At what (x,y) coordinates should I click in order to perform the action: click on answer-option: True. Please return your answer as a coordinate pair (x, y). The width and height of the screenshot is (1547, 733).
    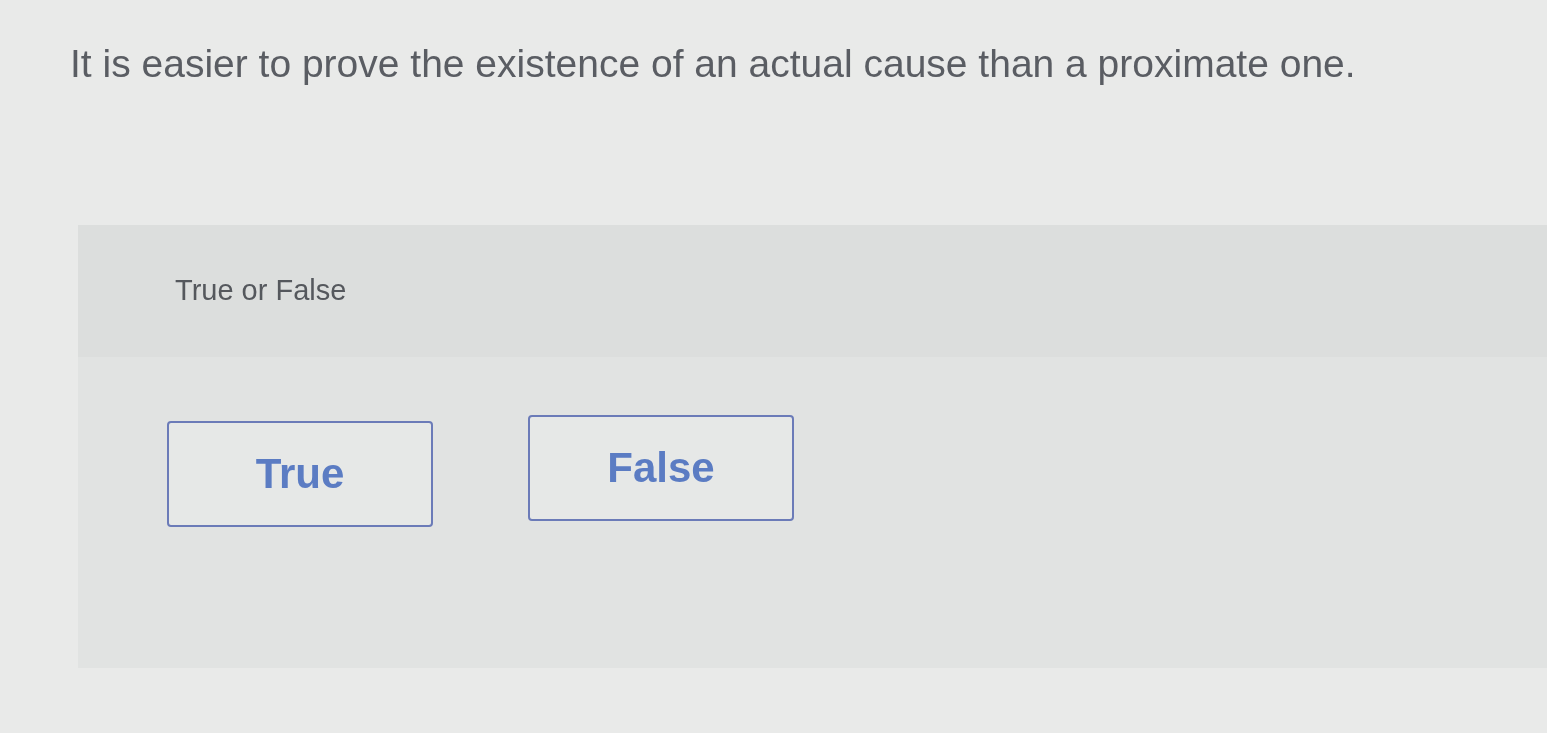
    Looking at the image, I should click on (300, 473).